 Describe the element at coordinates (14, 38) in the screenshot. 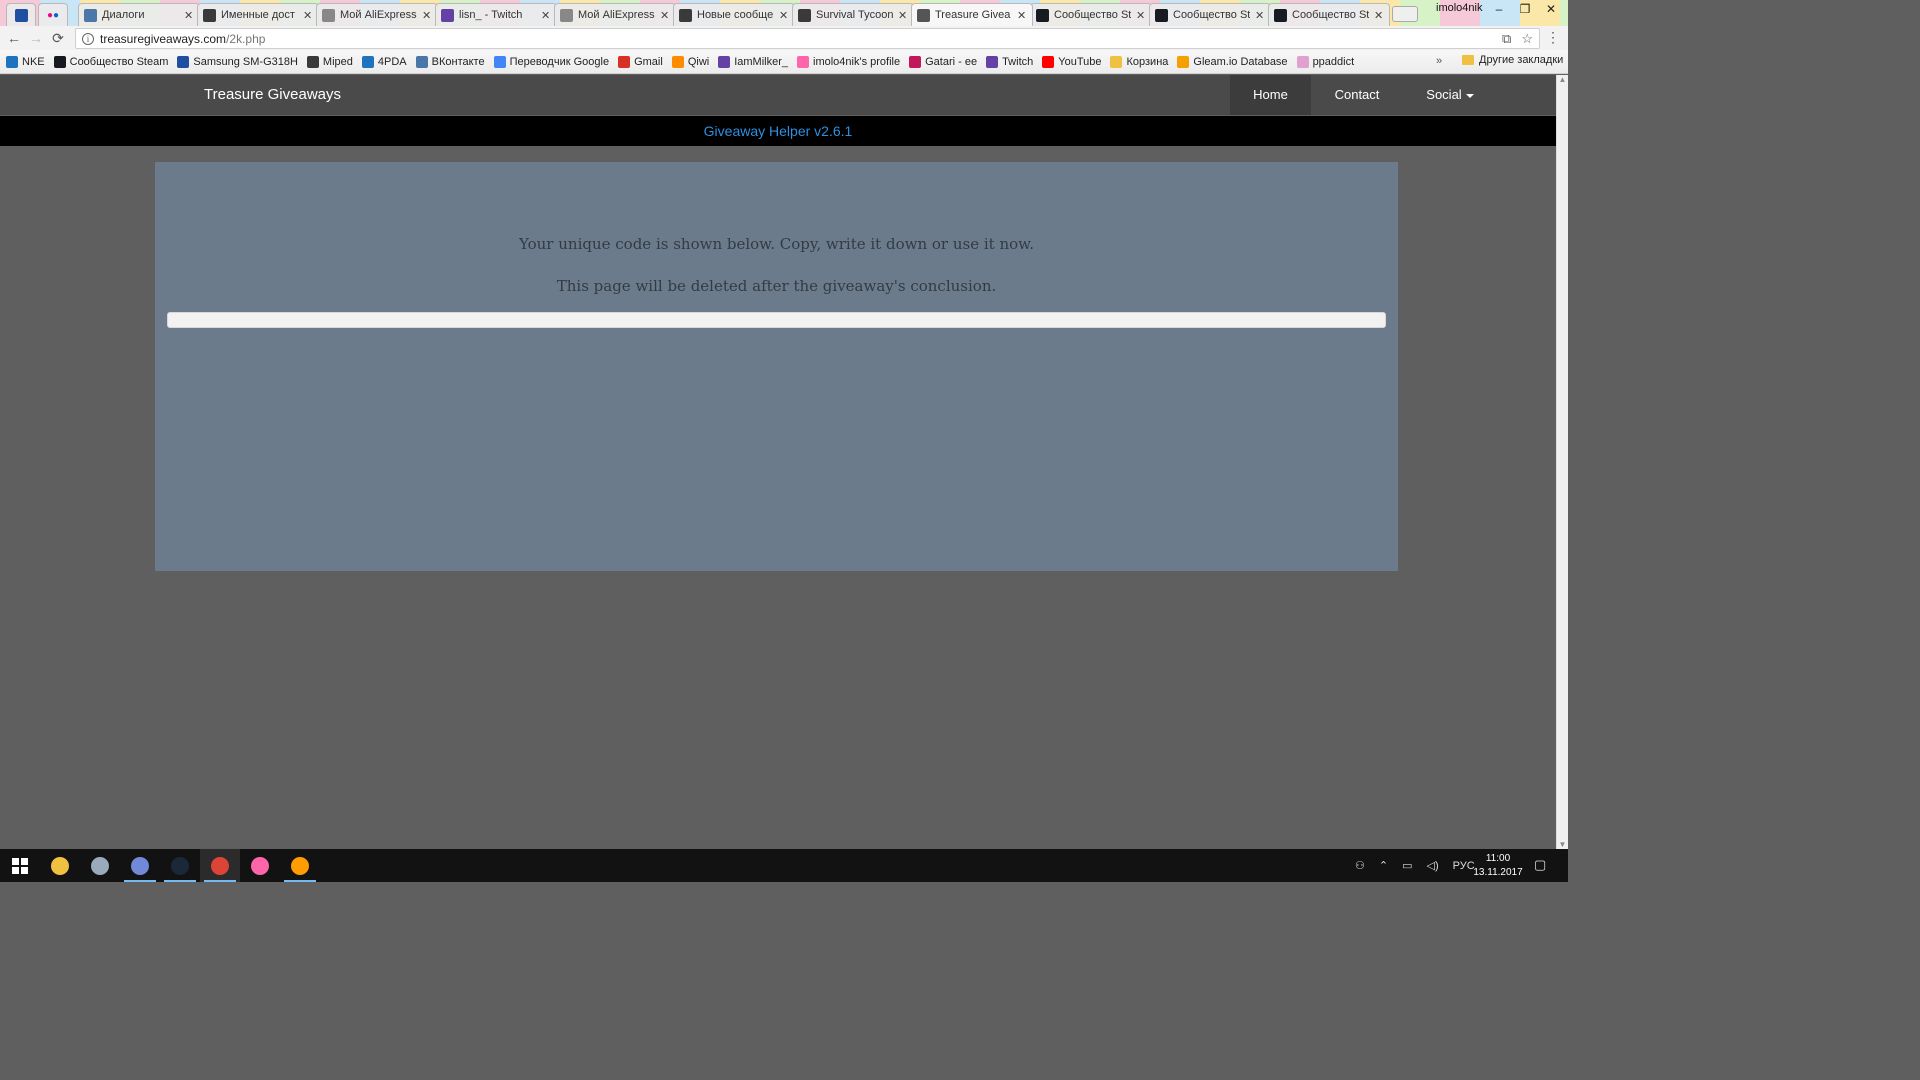

I see `back-button: ←` at that location.